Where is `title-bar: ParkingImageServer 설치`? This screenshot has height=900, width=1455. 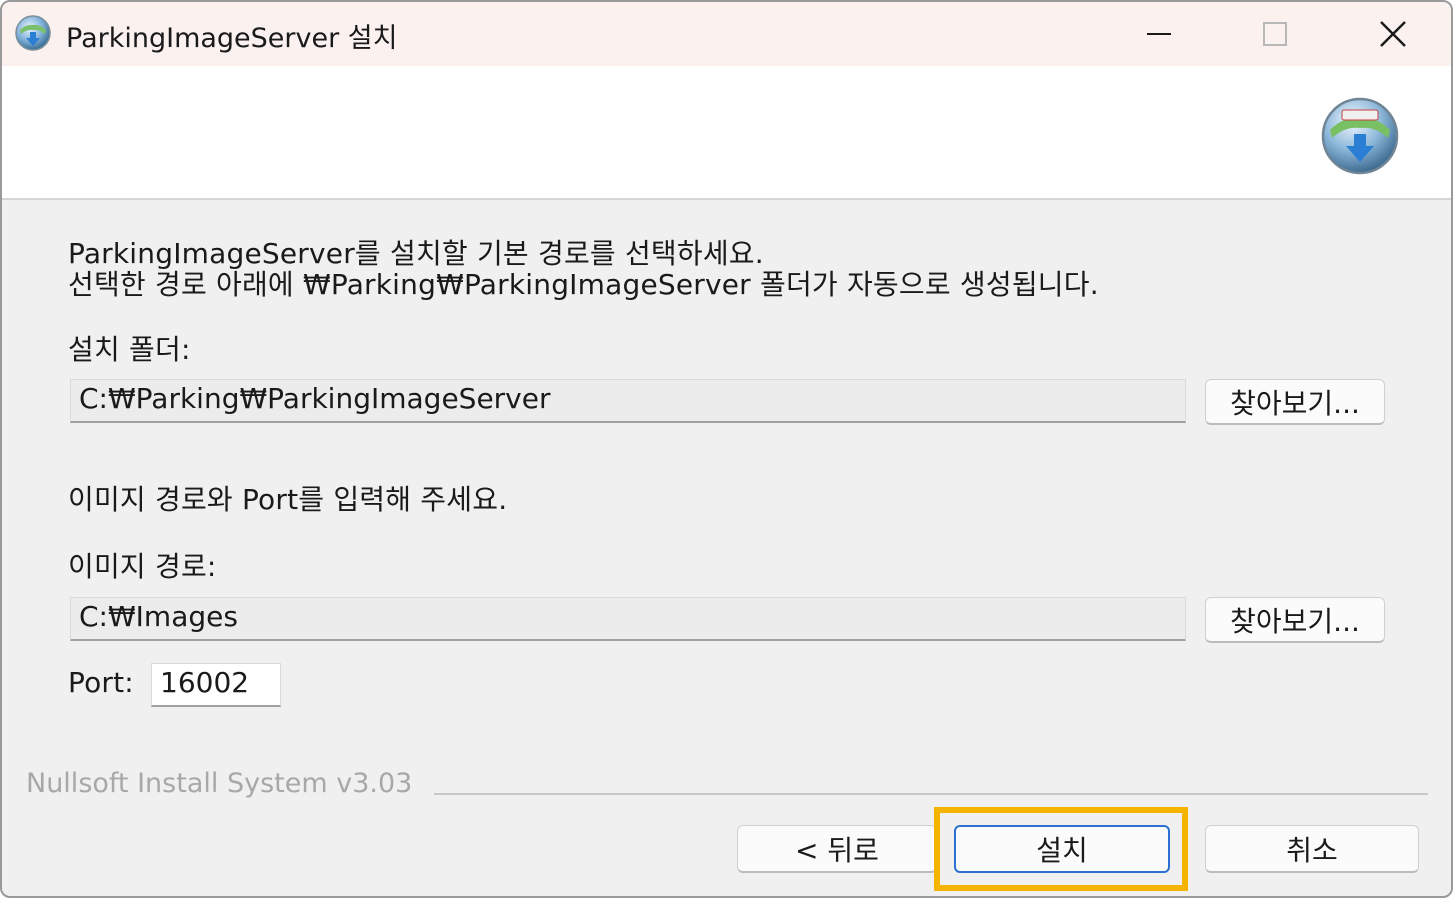 title-bar: ParkingImageServer 설치 is located at coordinates (726, 34).